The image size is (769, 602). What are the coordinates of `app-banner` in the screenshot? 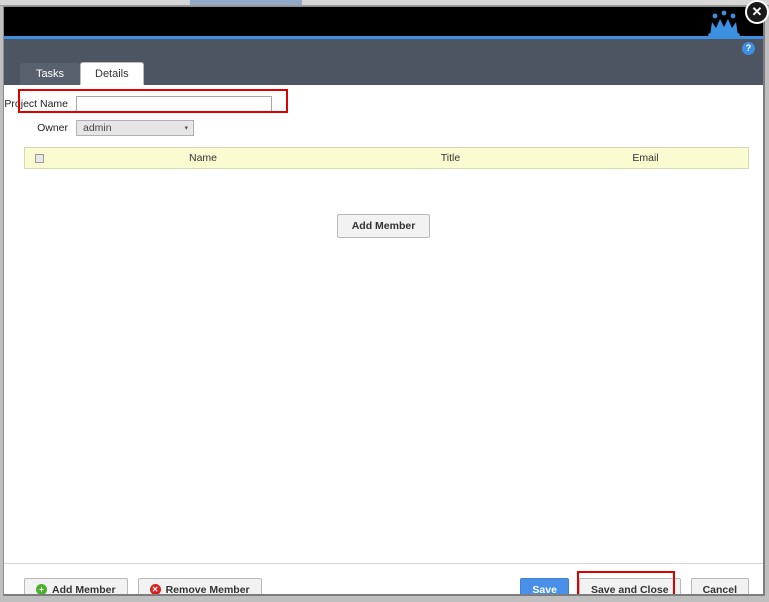 It's located at (383, 23).